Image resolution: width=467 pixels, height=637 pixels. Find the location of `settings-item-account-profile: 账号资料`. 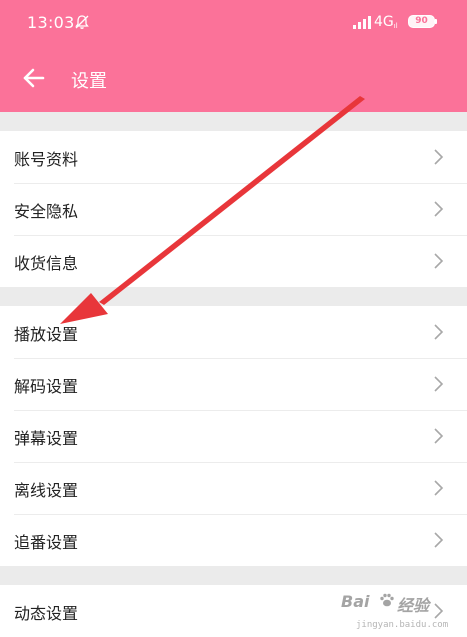

settings-item-account-profile: 账号资料 is located at coordinates (233, 157).